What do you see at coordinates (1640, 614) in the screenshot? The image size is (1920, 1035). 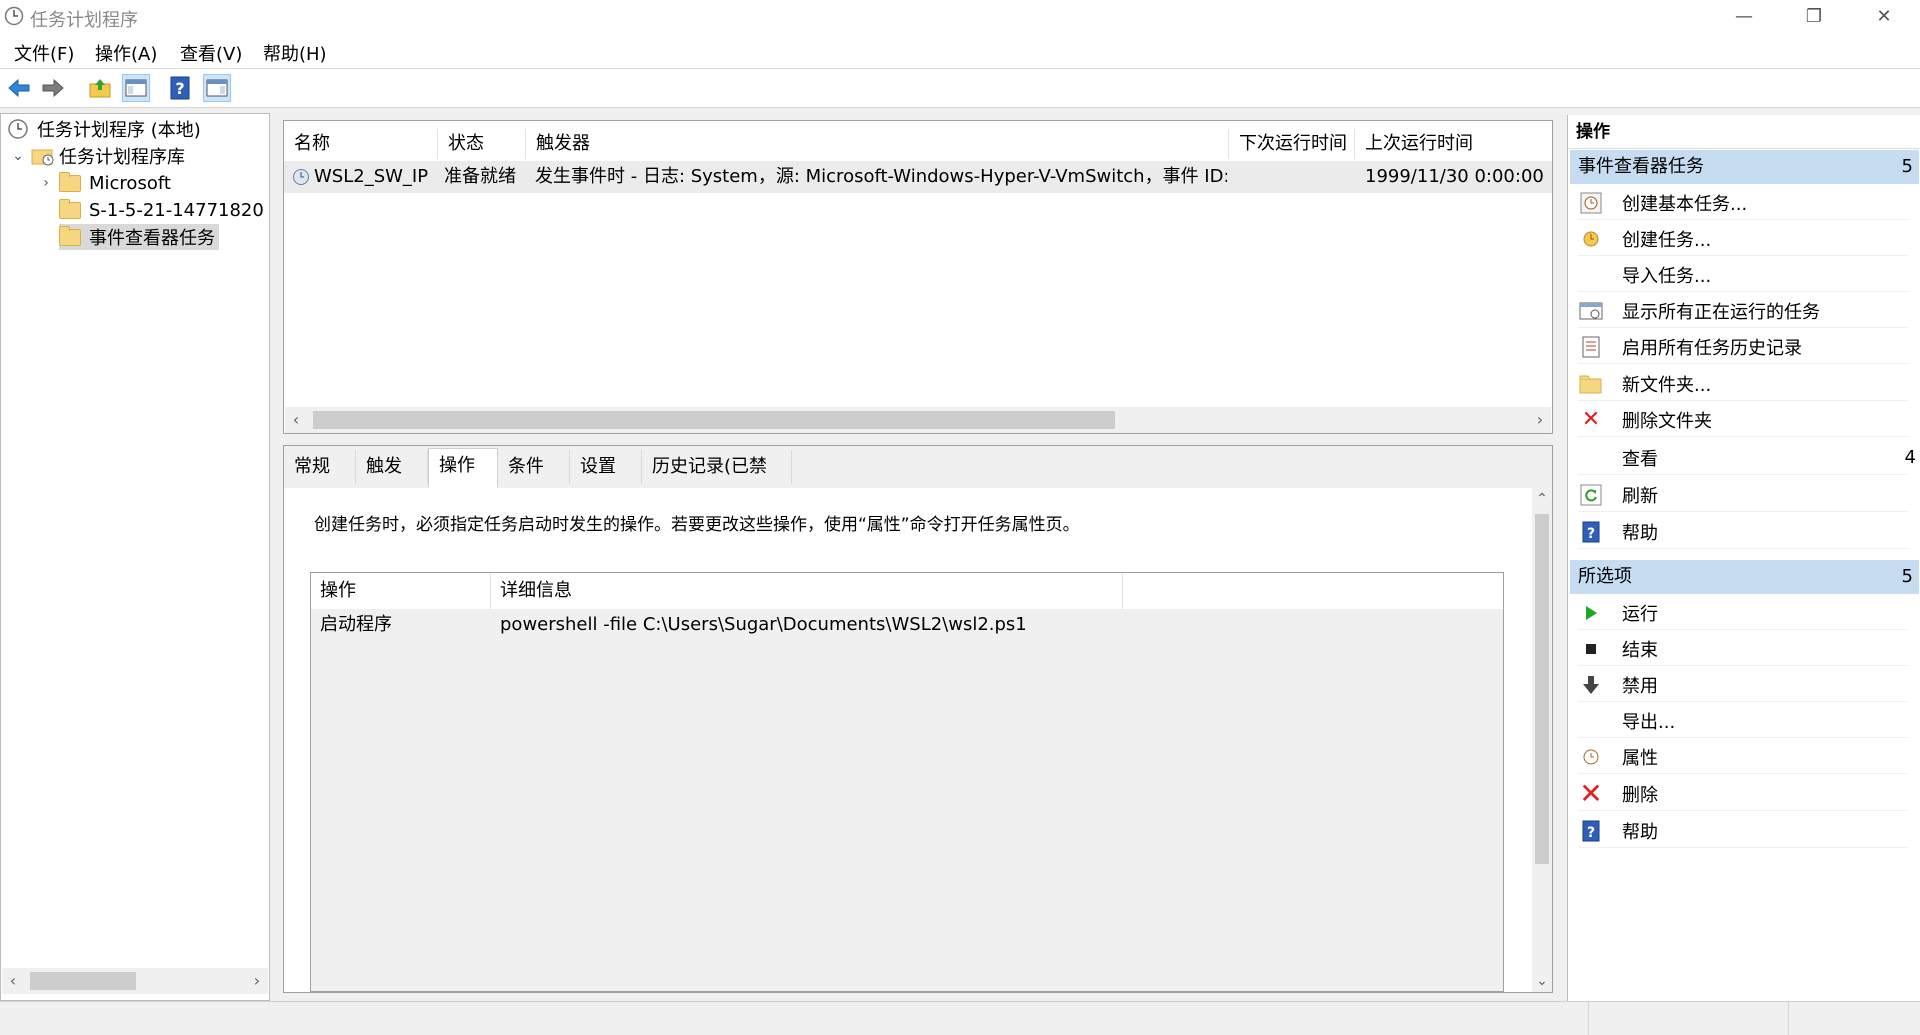 I see `action-label: 运行` at bounding box center [1640, 614].